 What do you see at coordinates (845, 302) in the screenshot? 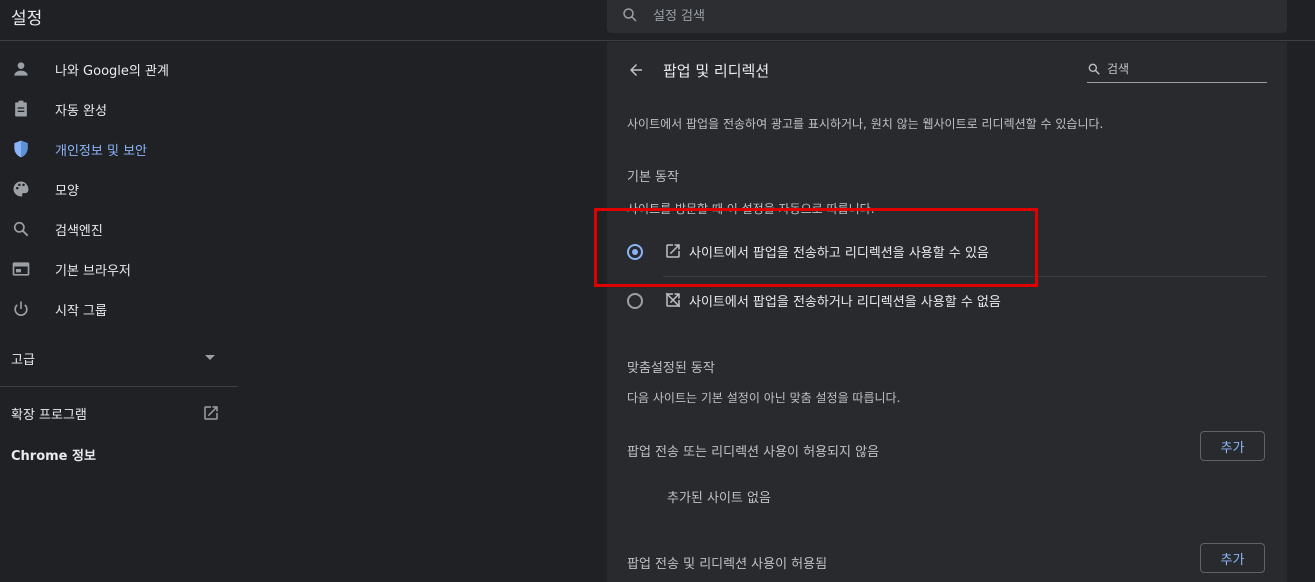
I see `option-label: 사이트에서 팝업을 전송하거나 리디렉션을 사용할 수 없음` at bounding box center [845, 302].